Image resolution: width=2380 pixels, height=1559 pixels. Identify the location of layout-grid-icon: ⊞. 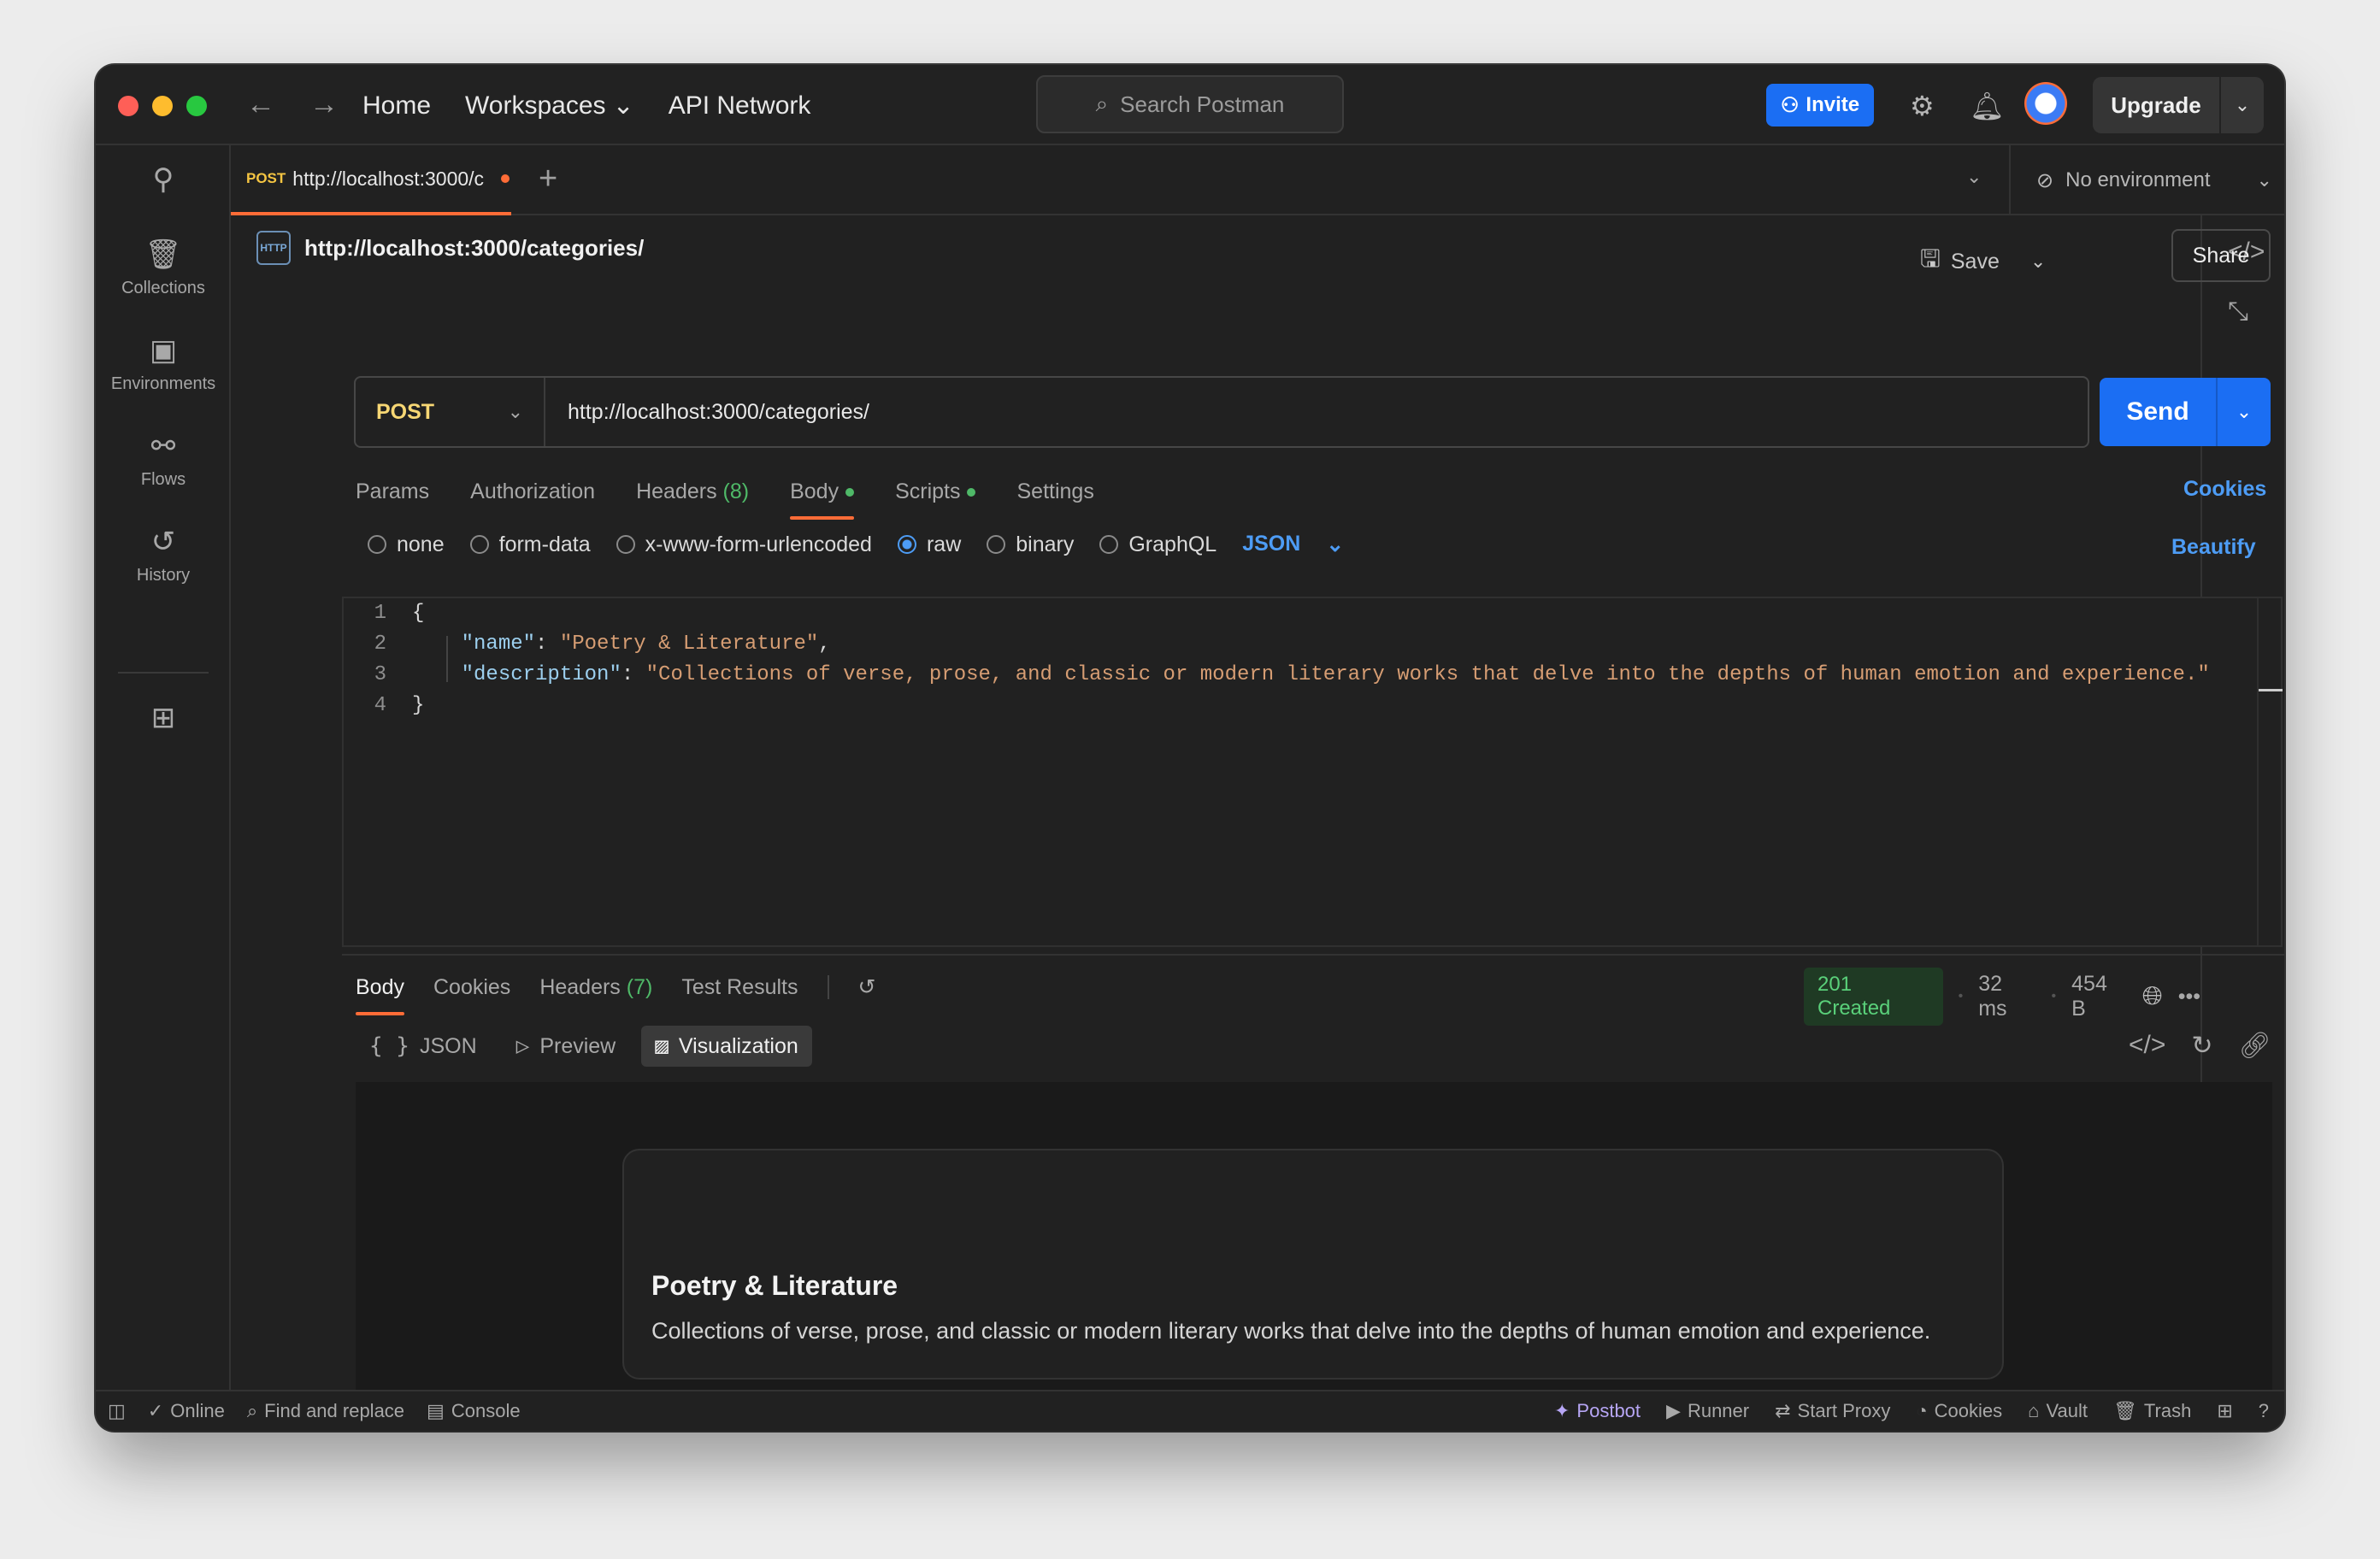
(2224, 1411).